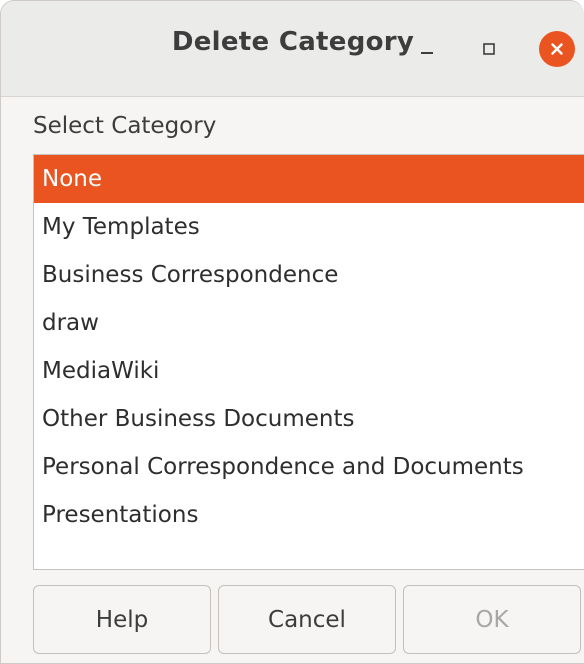  What do you see at coordinates (309, 227) in the screenshot?
I see `list-item-my-templates: My Templates` at bounding box center [309, 227].